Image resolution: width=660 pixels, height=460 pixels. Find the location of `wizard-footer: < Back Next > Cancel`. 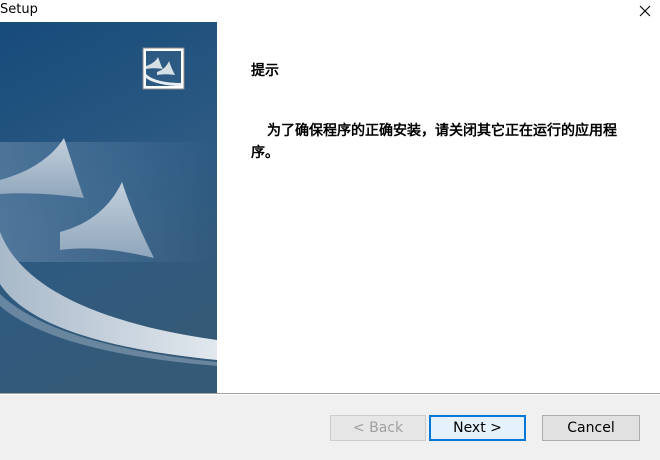

wizard-footer: < Back Next > Cancel is located at coordinates (330, 427).